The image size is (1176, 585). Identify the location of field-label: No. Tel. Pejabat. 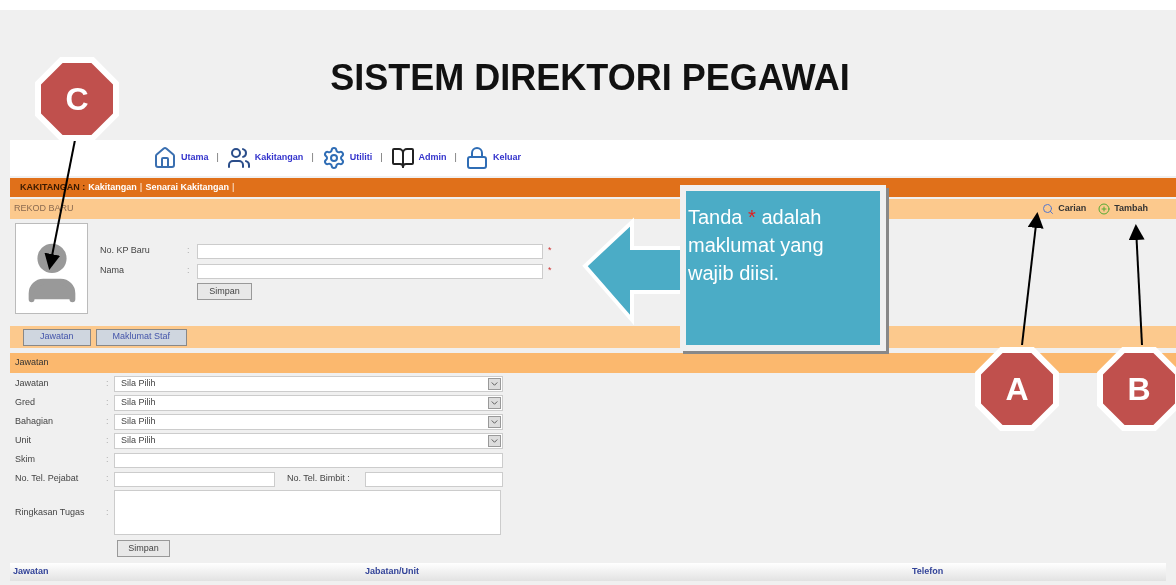
(47, 479).